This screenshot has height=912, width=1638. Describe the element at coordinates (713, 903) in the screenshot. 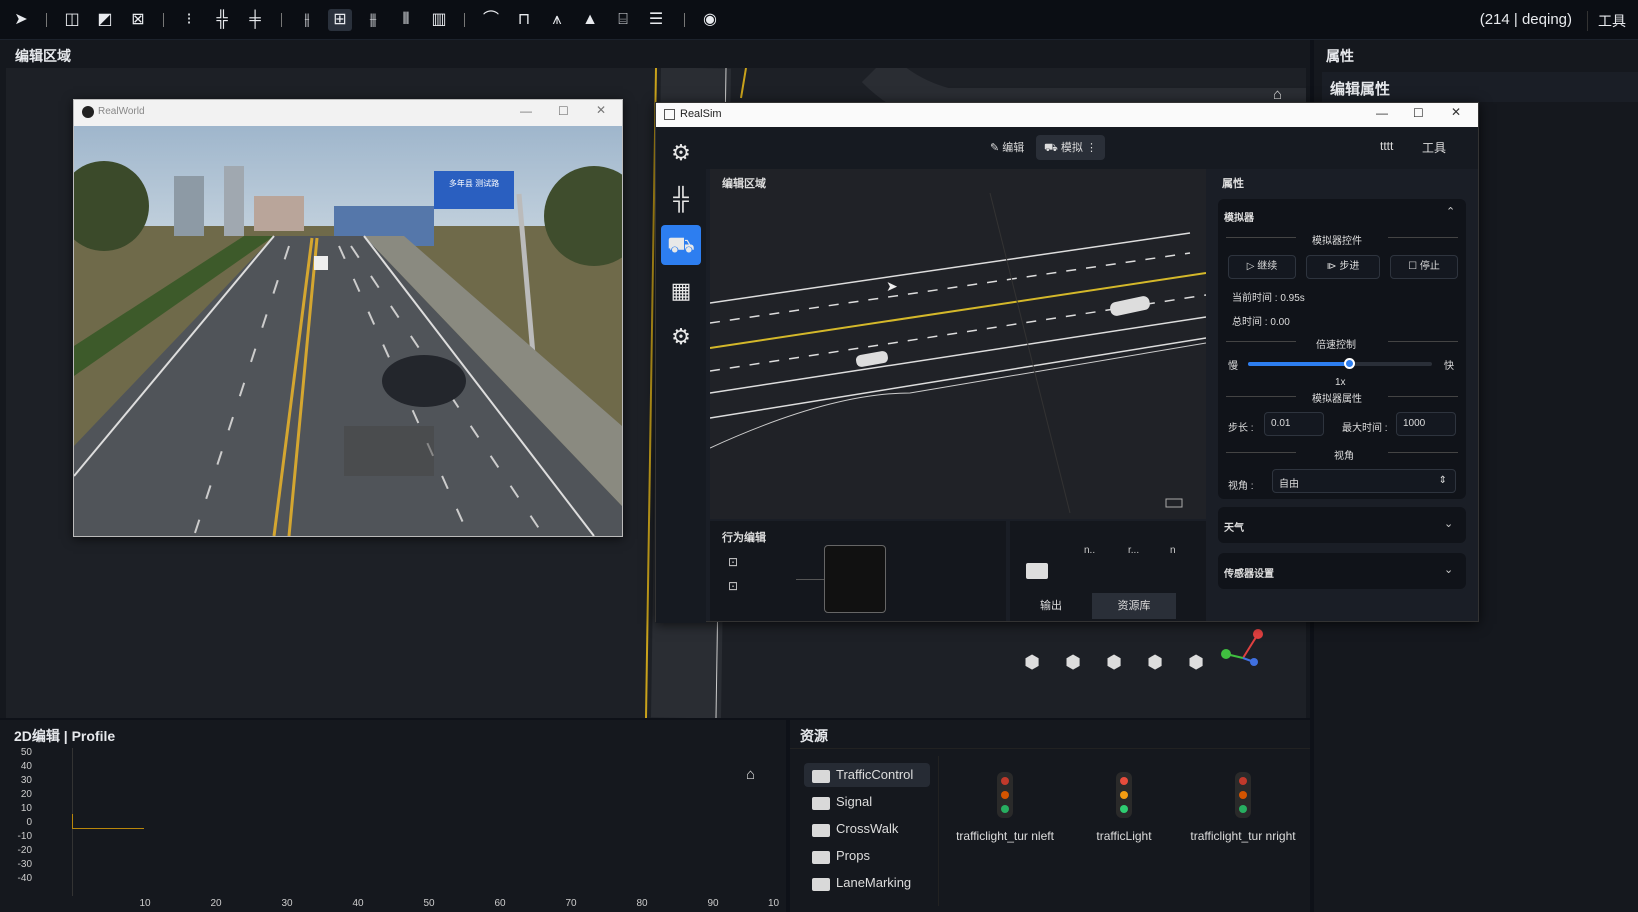

I see `x-tick: 90` at that location.